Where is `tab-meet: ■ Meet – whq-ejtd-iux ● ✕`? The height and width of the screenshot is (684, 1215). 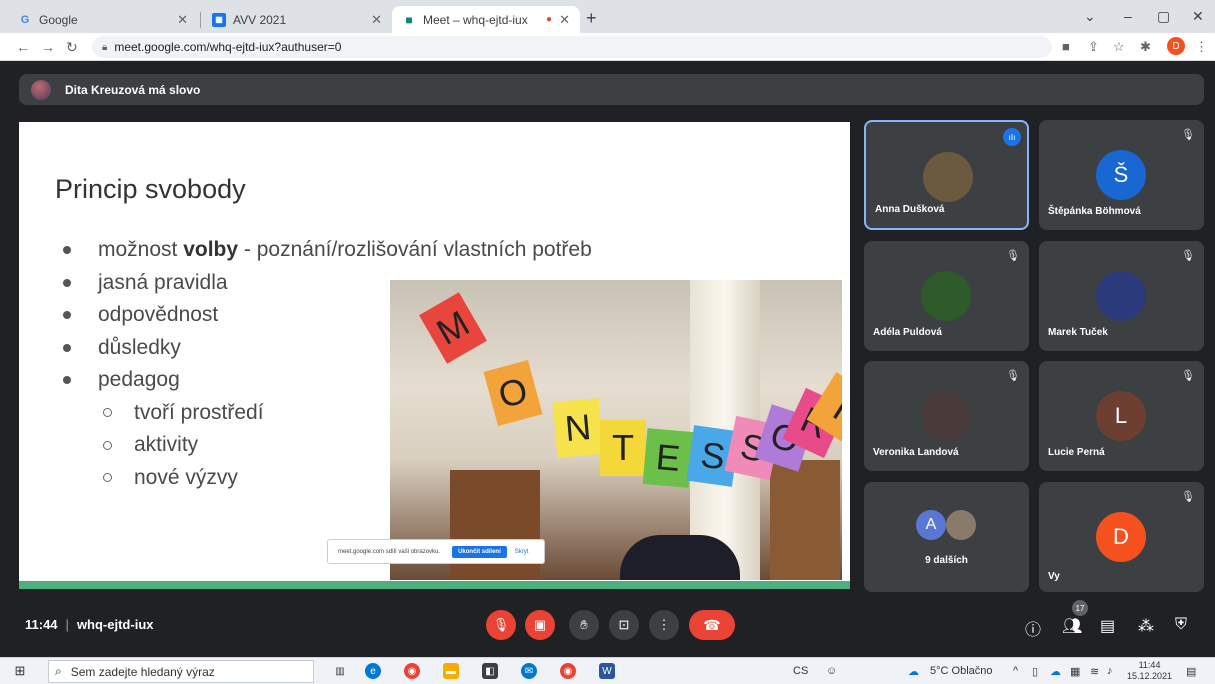 tab-meet: ■ Meet – whq-ejtd-iux ● ✕ is located at coordinates (486, 19).